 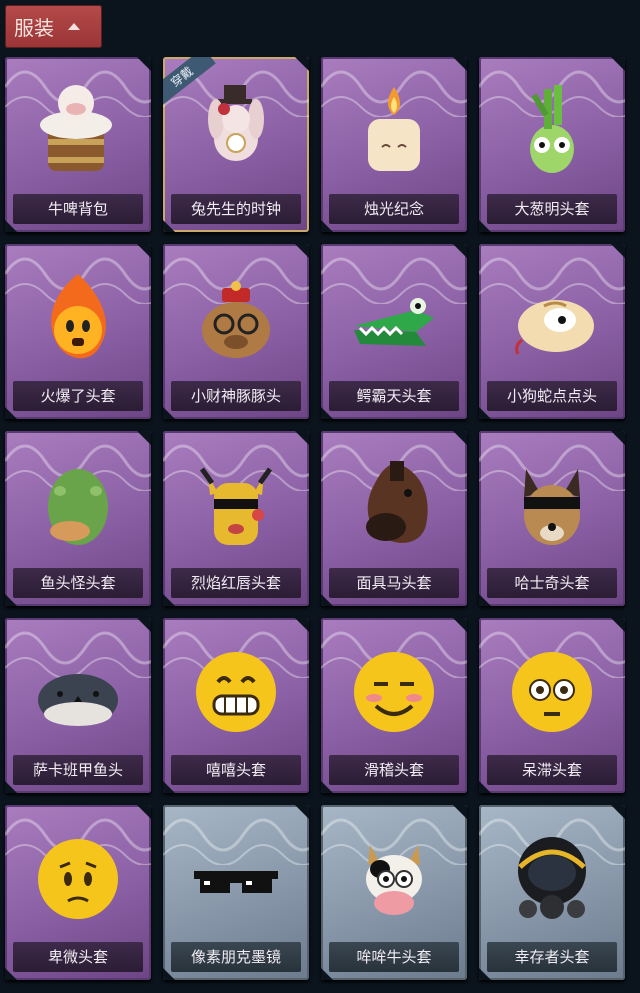 What do you see at coordinates (78, 583) in the screenshot?
I see `costume-label: 鱼头怪头套` at bounding box center [78, 583].